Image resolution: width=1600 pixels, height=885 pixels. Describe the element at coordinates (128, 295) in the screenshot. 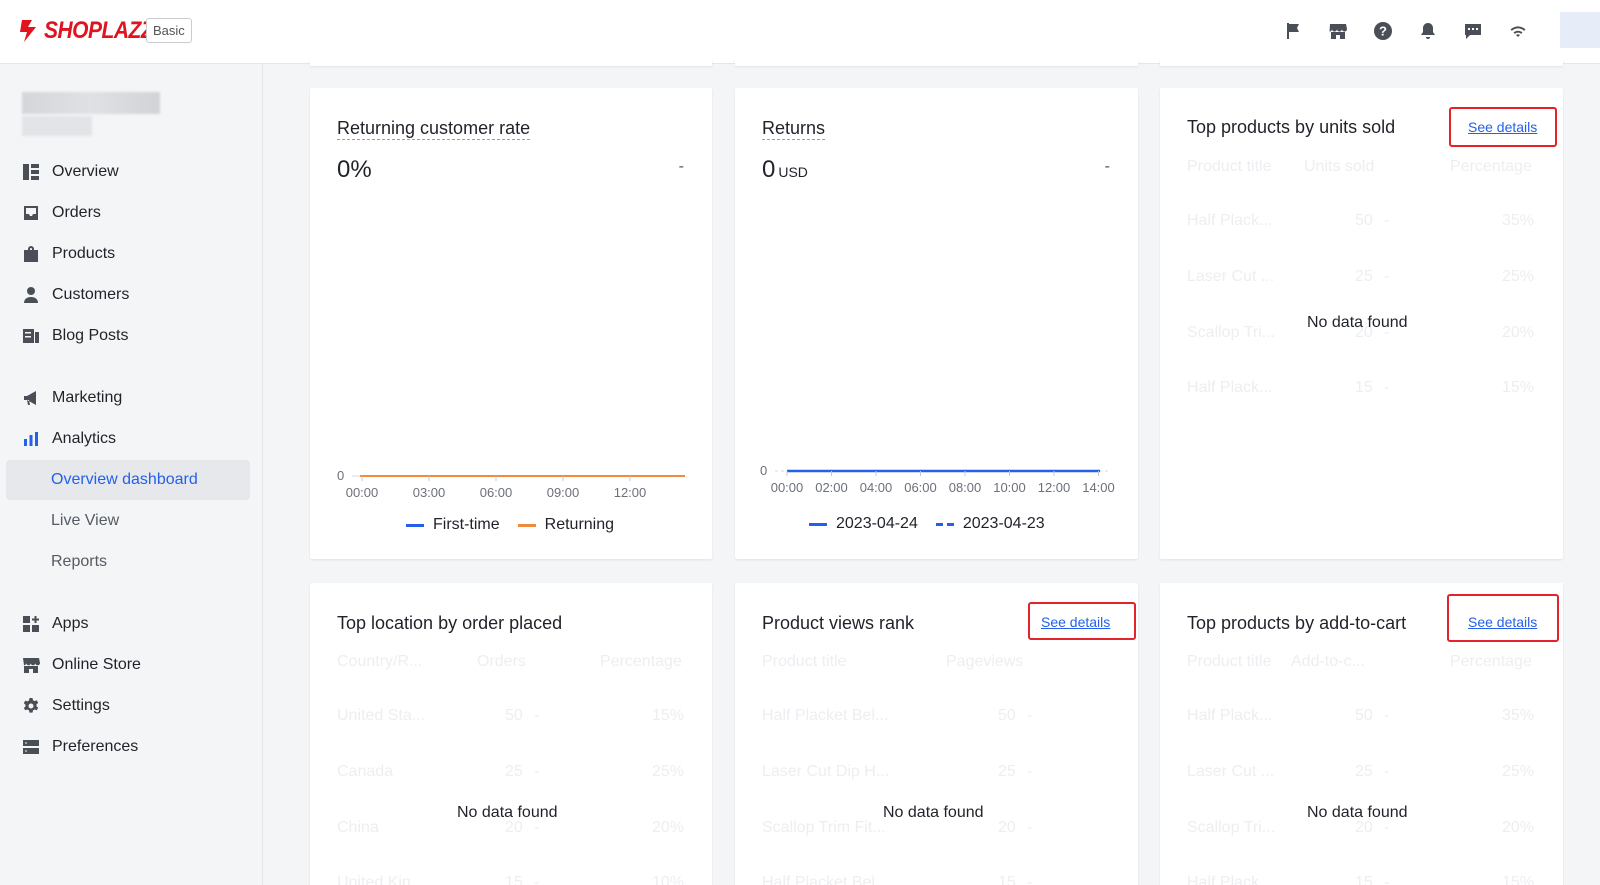

I see `sidebar-item-customers: Customers` at that location.